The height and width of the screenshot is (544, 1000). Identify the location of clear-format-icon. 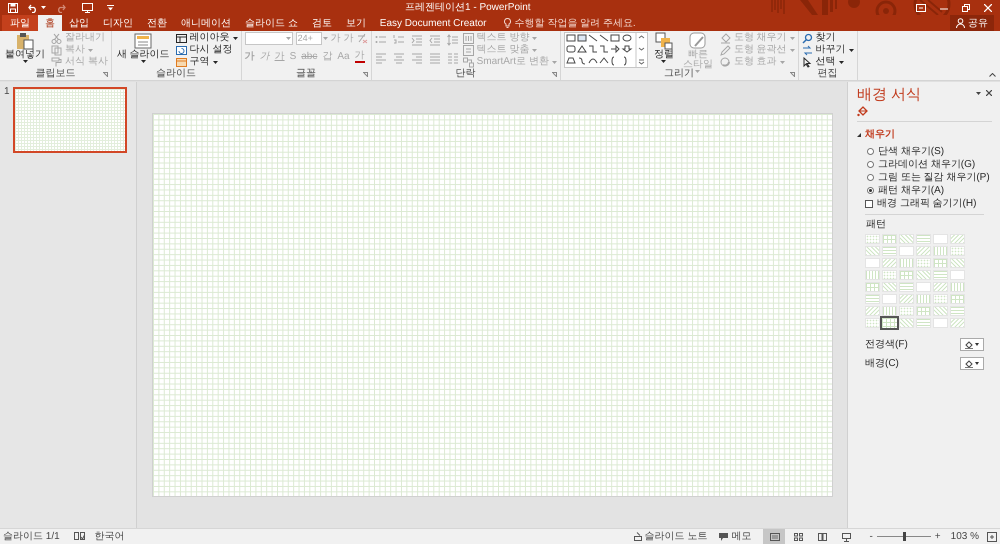
(362, 38).